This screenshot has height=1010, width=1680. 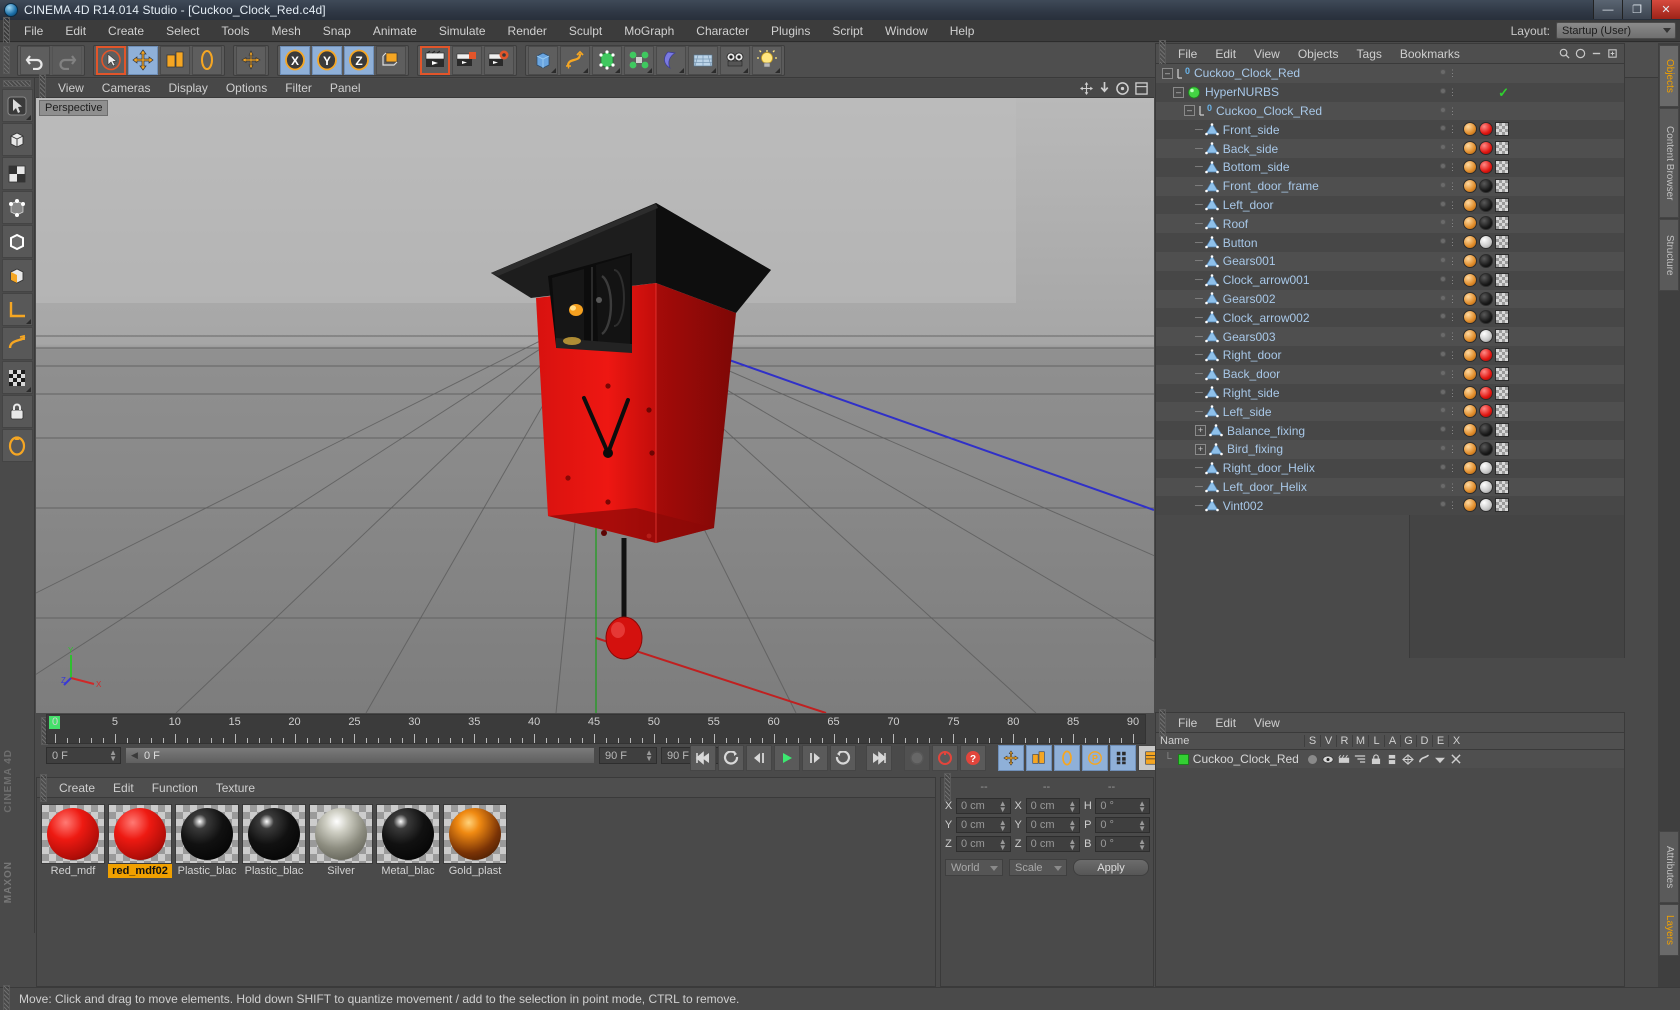 I want to click on position-key-button, so click(x=1011, y=758).